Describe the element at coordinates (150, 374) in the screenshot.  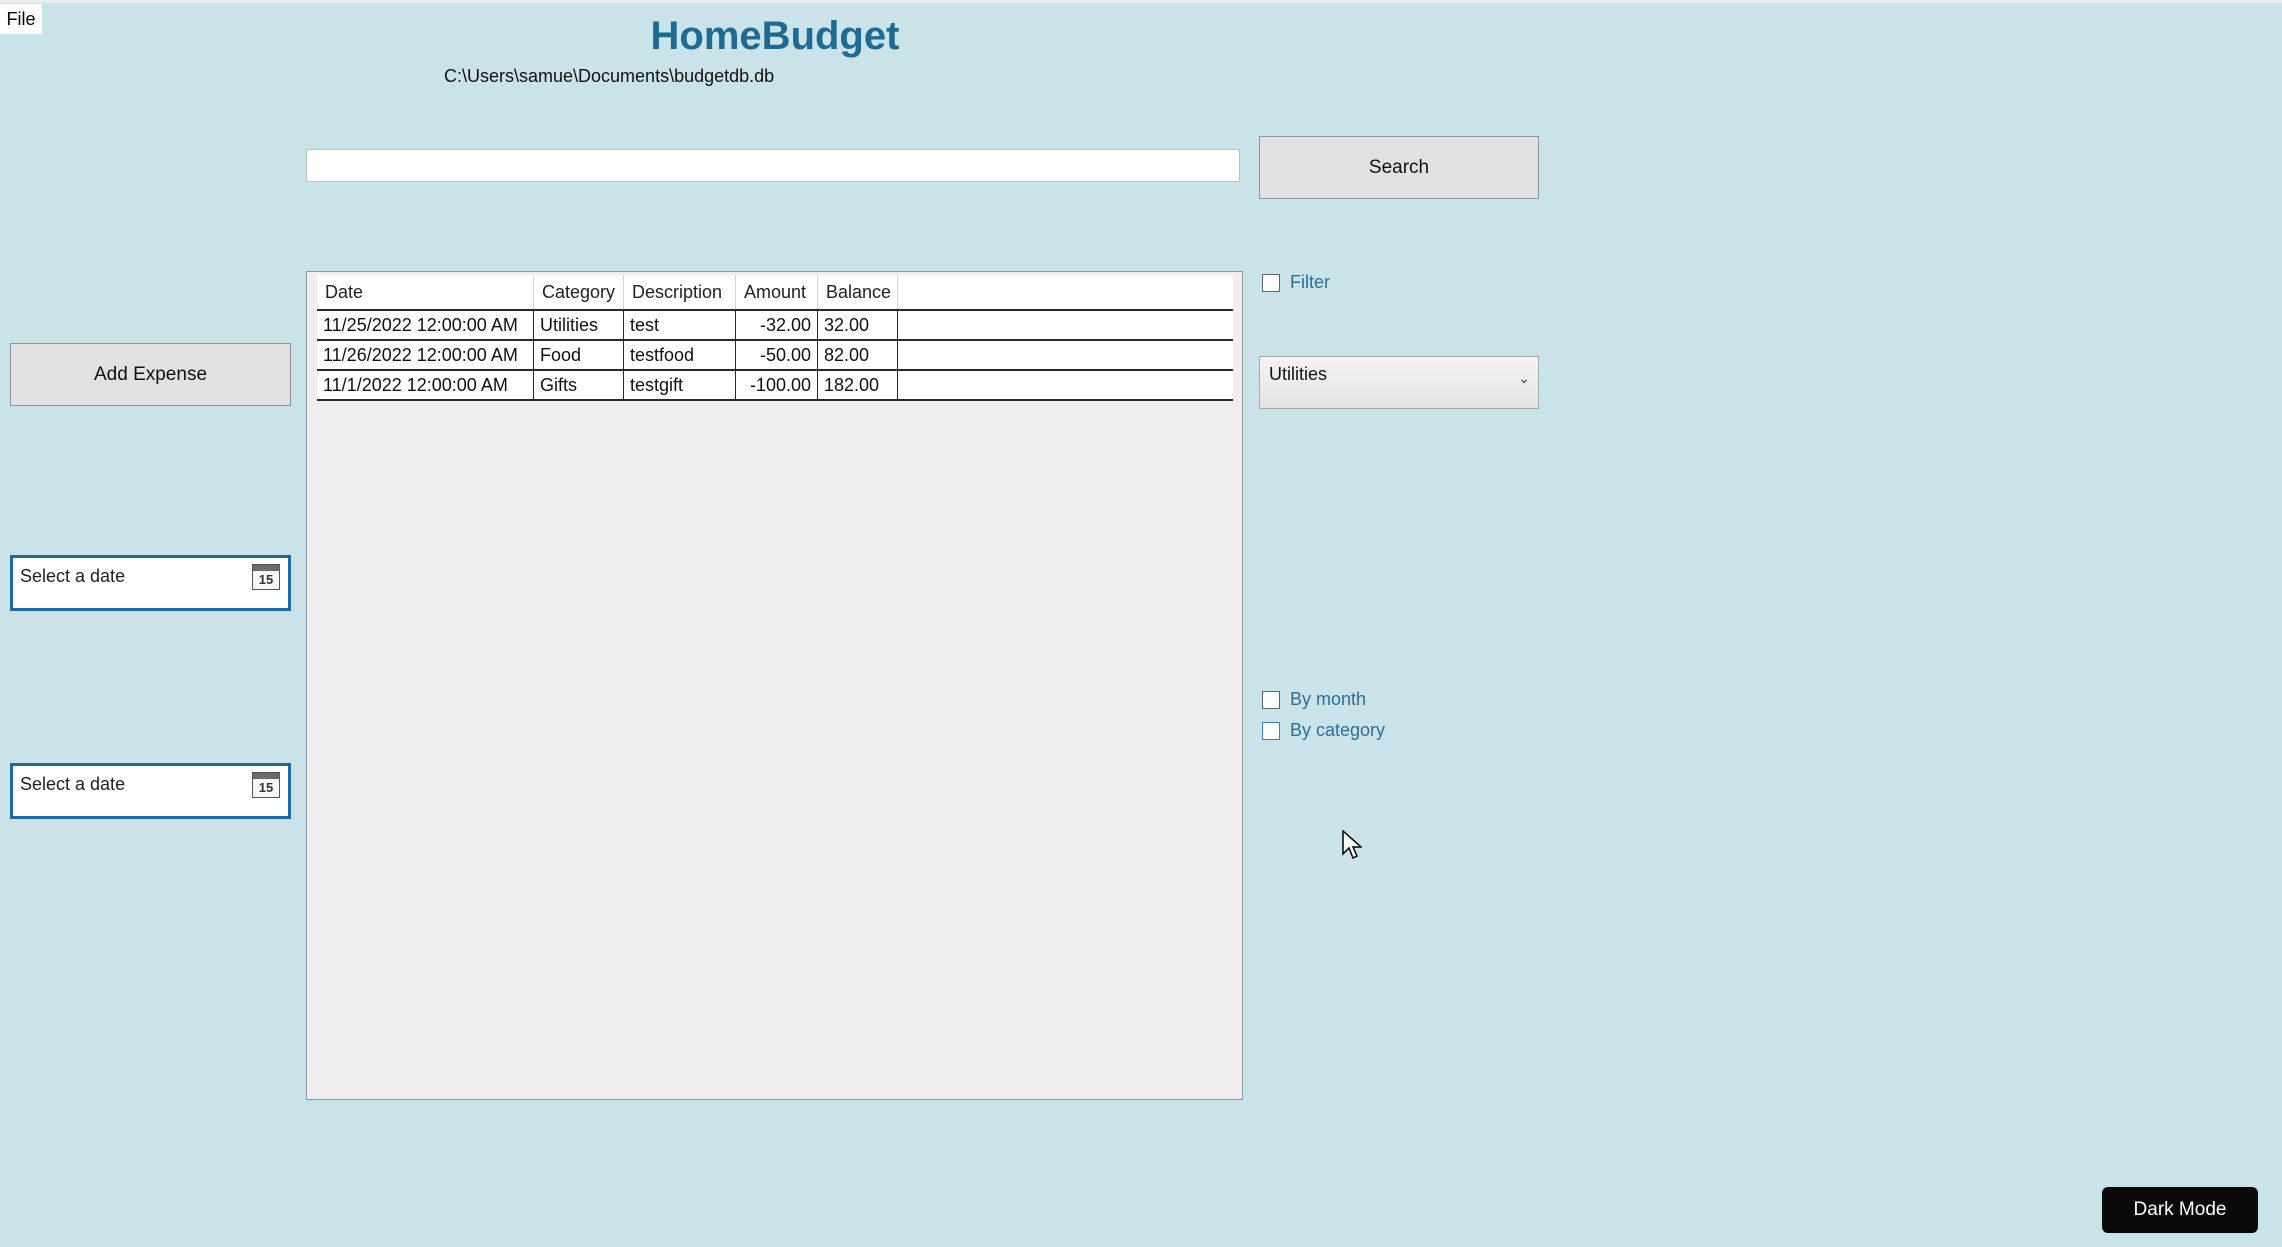
I see `add-expense-button: Add Expense` at that location.